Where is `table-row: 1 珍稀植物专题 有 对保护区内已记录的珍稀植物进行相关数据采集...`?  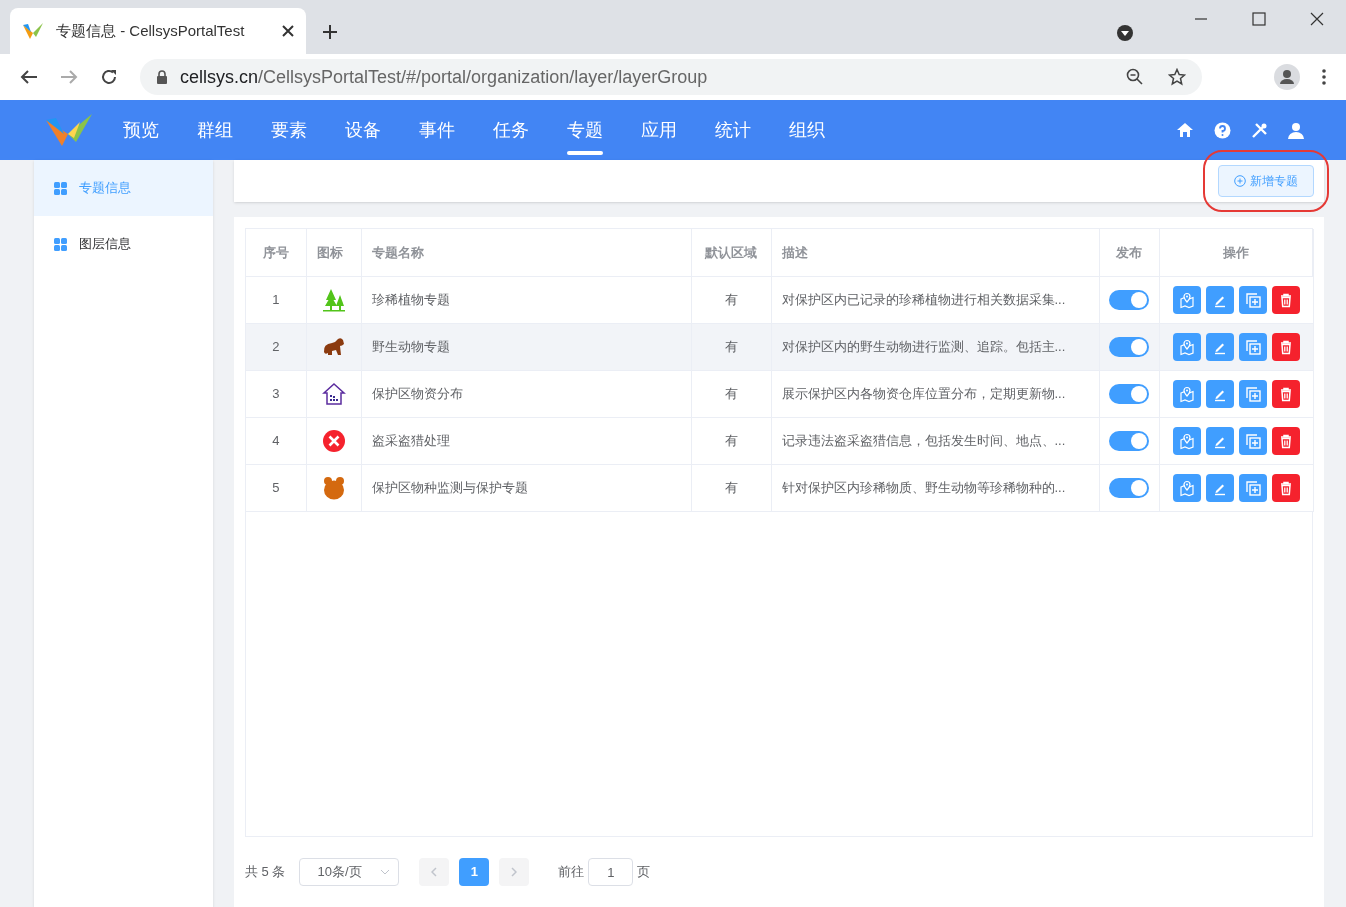 table-row: 1 珍稀植物专题 有 对保护区内已记录的珍稀植物进行相关数据采集... is located at coordinates (780, 299).